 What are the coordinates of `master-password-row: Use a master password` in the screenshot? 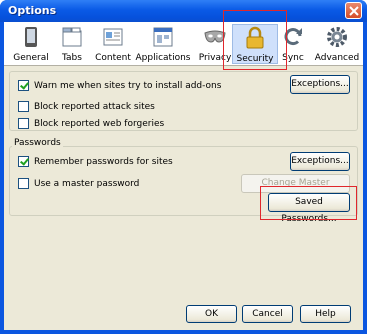 It's located at (78, 183).